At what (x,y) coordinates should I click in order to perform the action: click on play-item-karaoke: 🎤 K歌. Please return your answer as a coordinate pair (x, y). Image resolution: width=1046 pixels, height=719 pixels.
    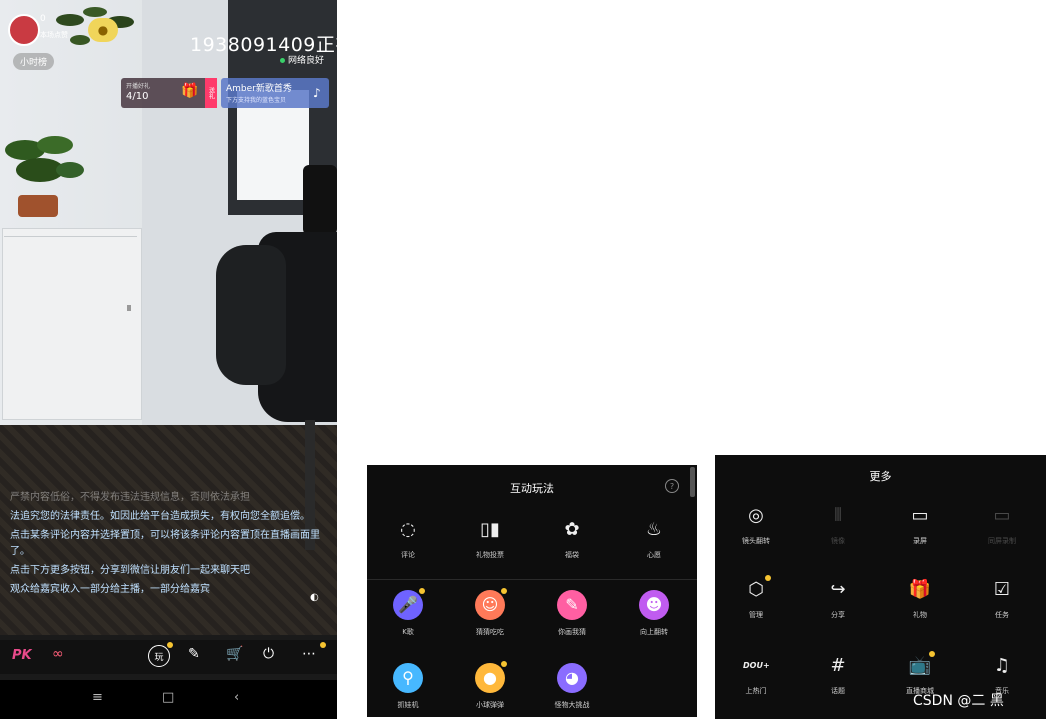
    Looking at the image, I should click on (408, 612).